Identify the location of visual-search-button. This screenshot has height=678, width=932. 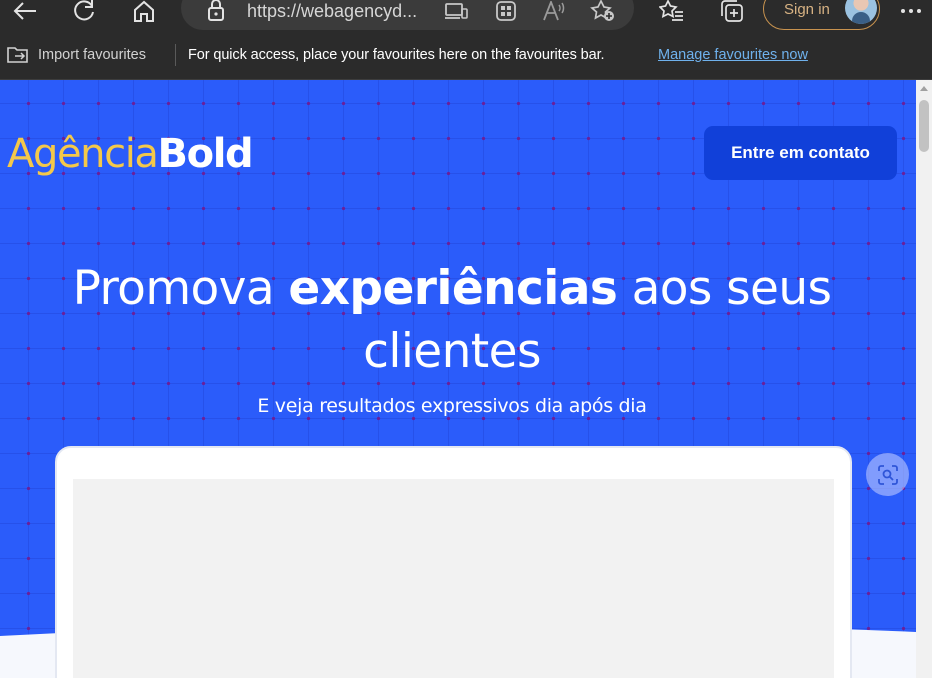
(887, 474).